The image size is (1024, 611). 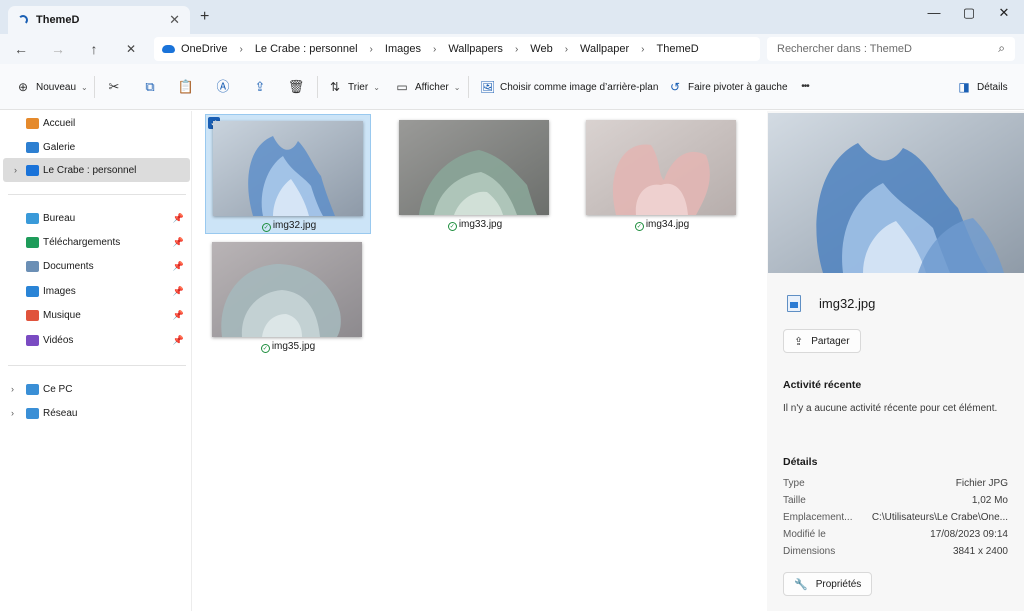 I want to click on properties-label: Propriétés, so click(x=838, y=584).